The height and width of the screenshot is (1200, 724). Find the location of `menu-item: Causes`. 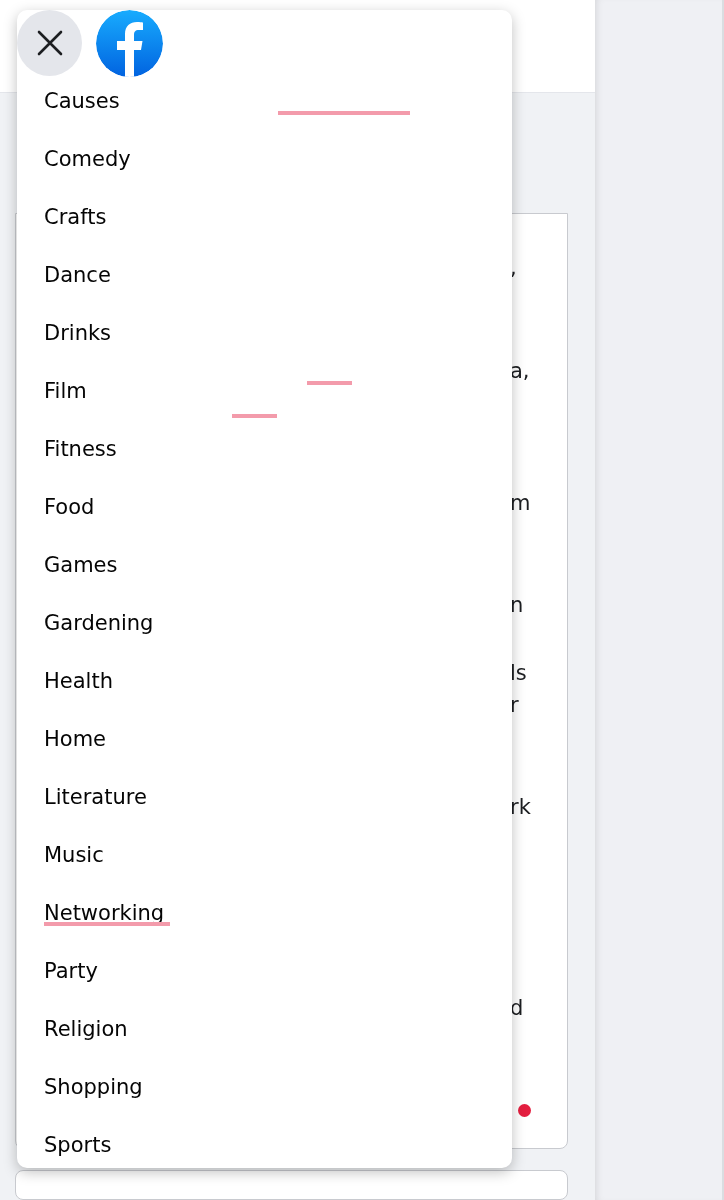

menu-item: Causes is located at coordinates (264, 101).